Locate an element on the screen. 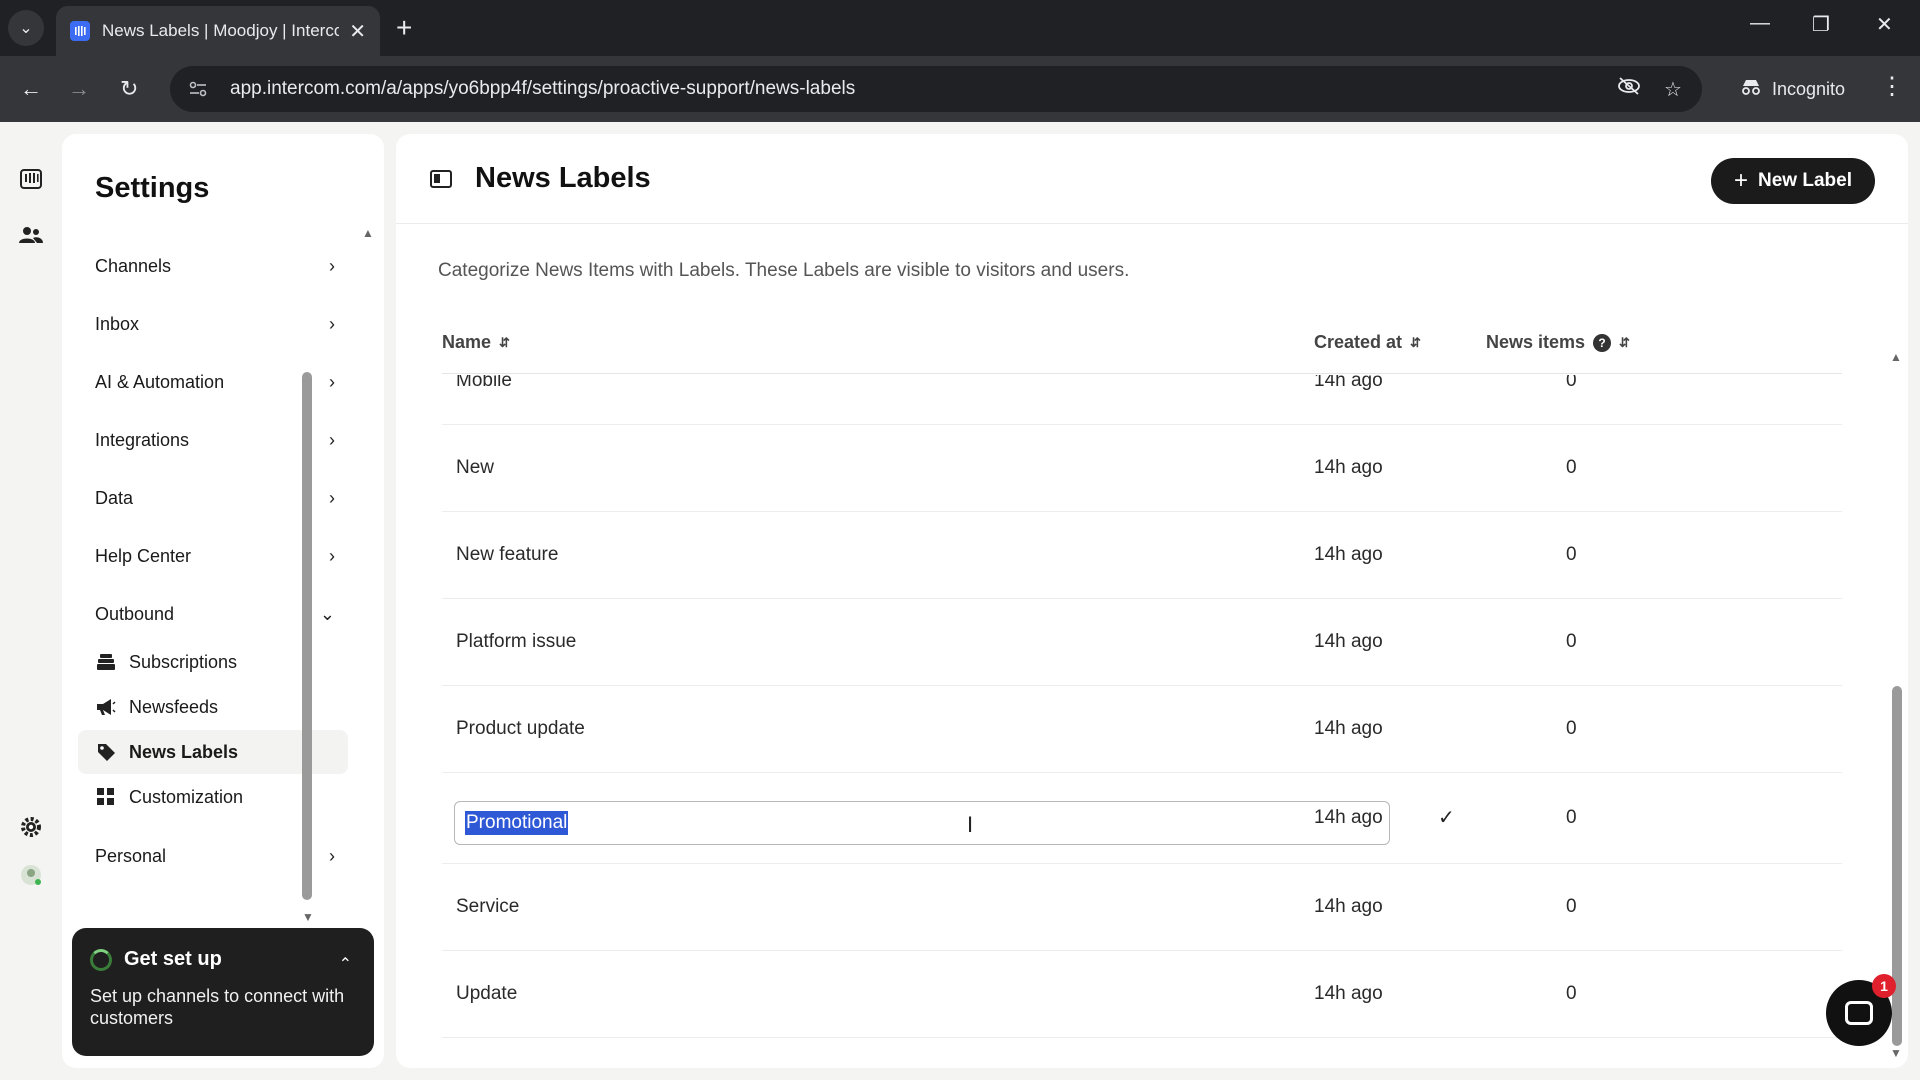  chevron-down-icon: ⌄ is located at coordinates (327, 613).